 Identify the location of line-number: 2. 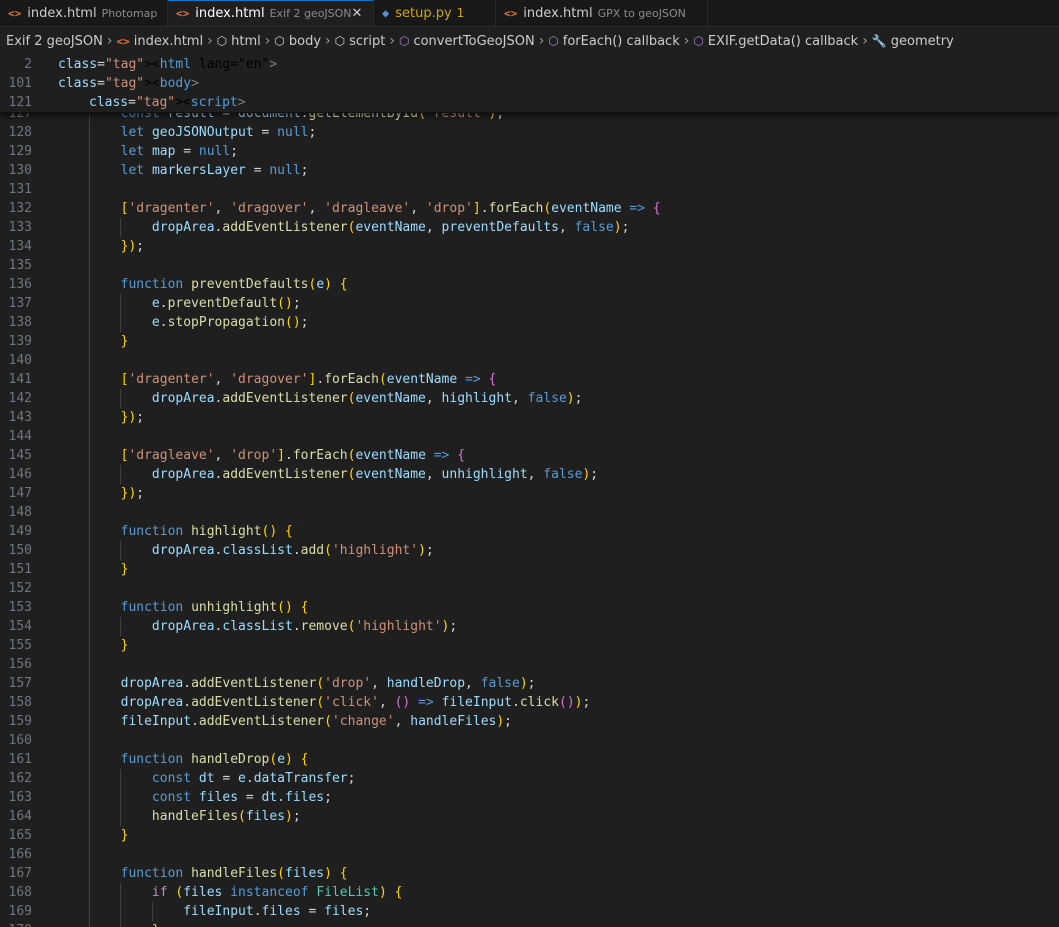
(28, 64).